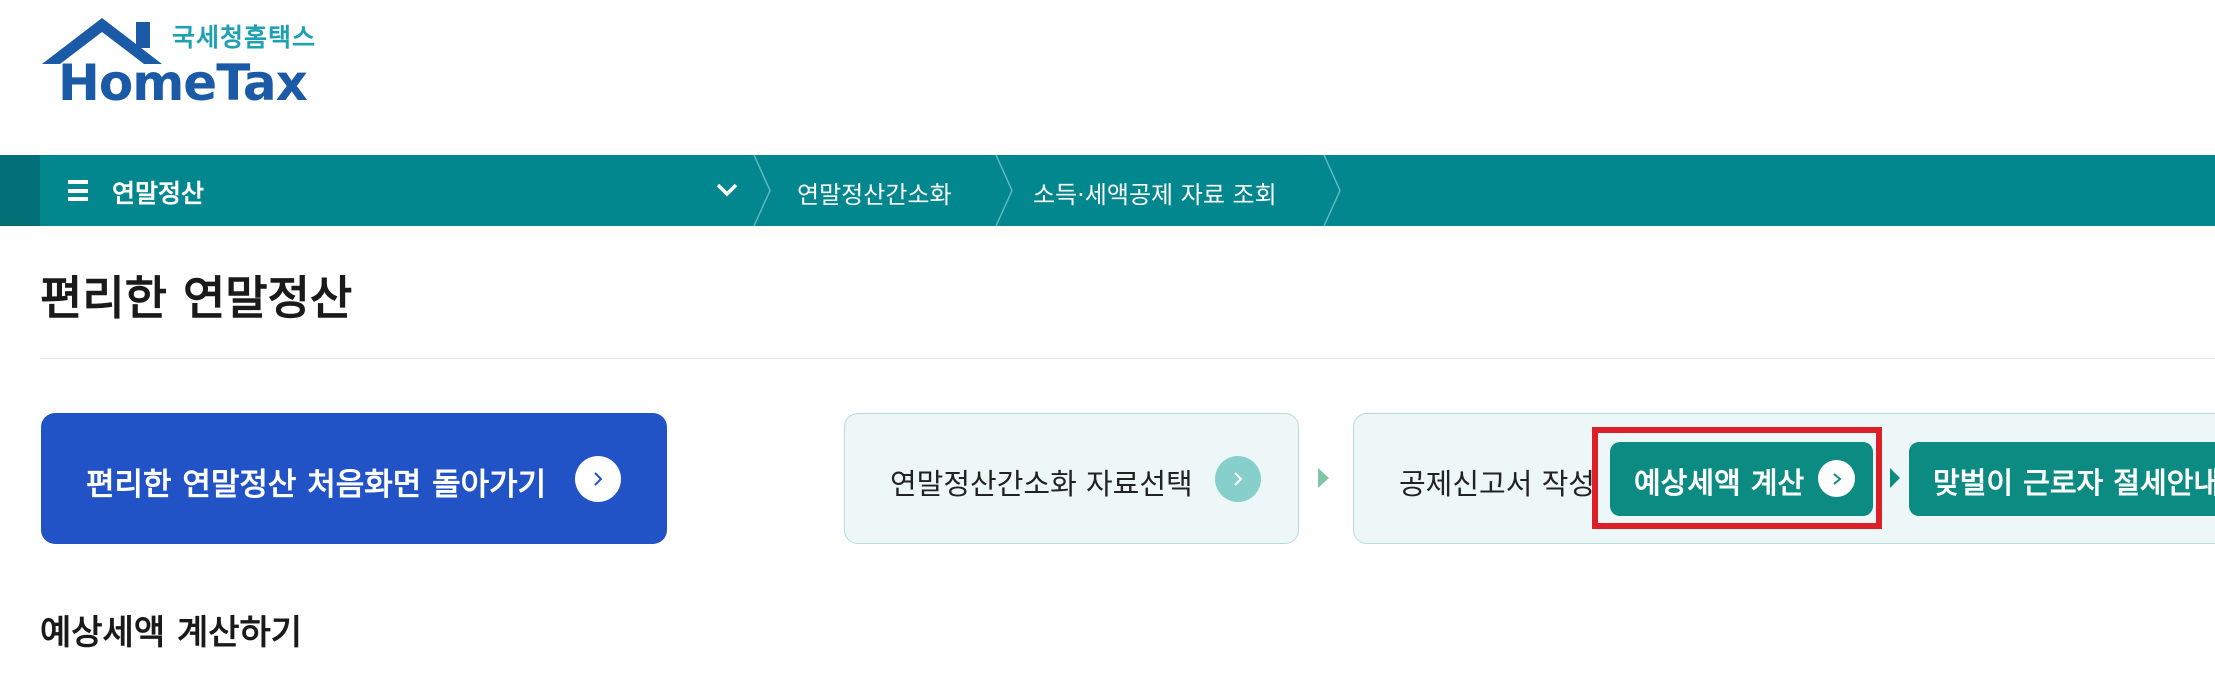 This screenshot has width=2215, height=677. What do you see at coordinates (316, 485) in the screenshot?
I see `back-to-start-label: 편리한 연말정산 처음화면 돌아가기` at bounding box center [316, 485].